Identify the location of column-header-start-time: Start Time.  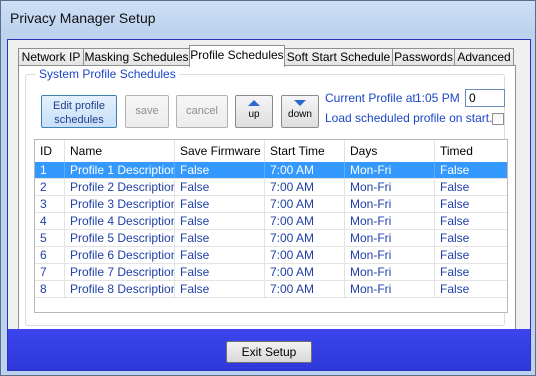
(305, 151).